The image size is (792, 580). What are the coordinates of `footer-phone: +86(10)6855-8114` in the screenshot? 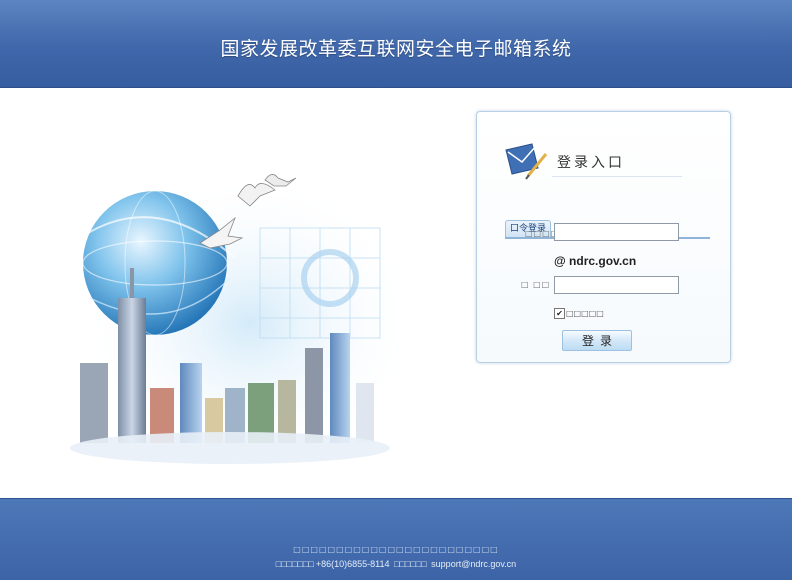 It's located at (352, 564).